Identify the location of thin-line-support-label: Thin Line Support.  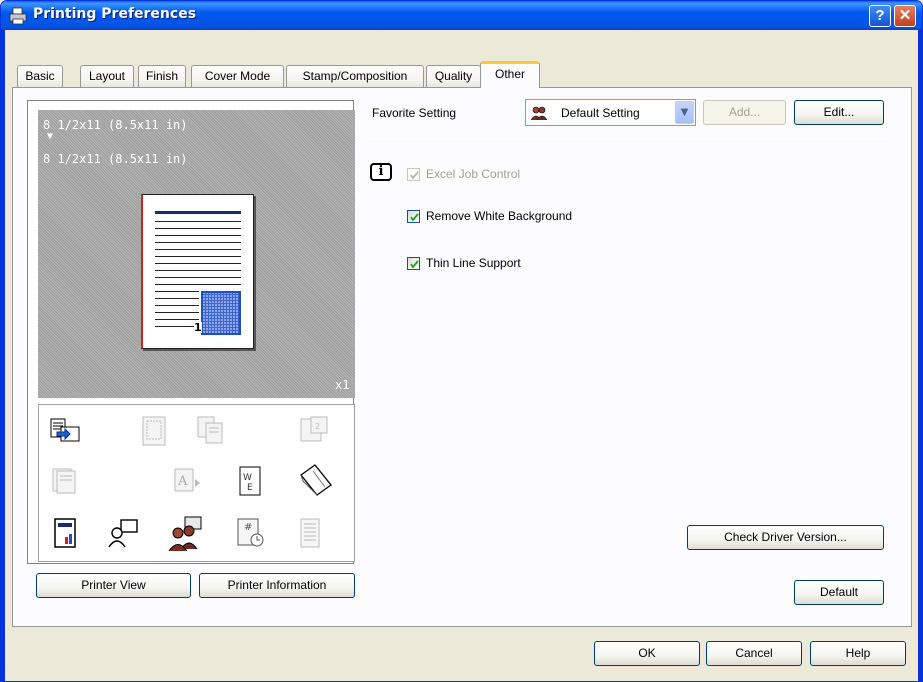
(473, 263).